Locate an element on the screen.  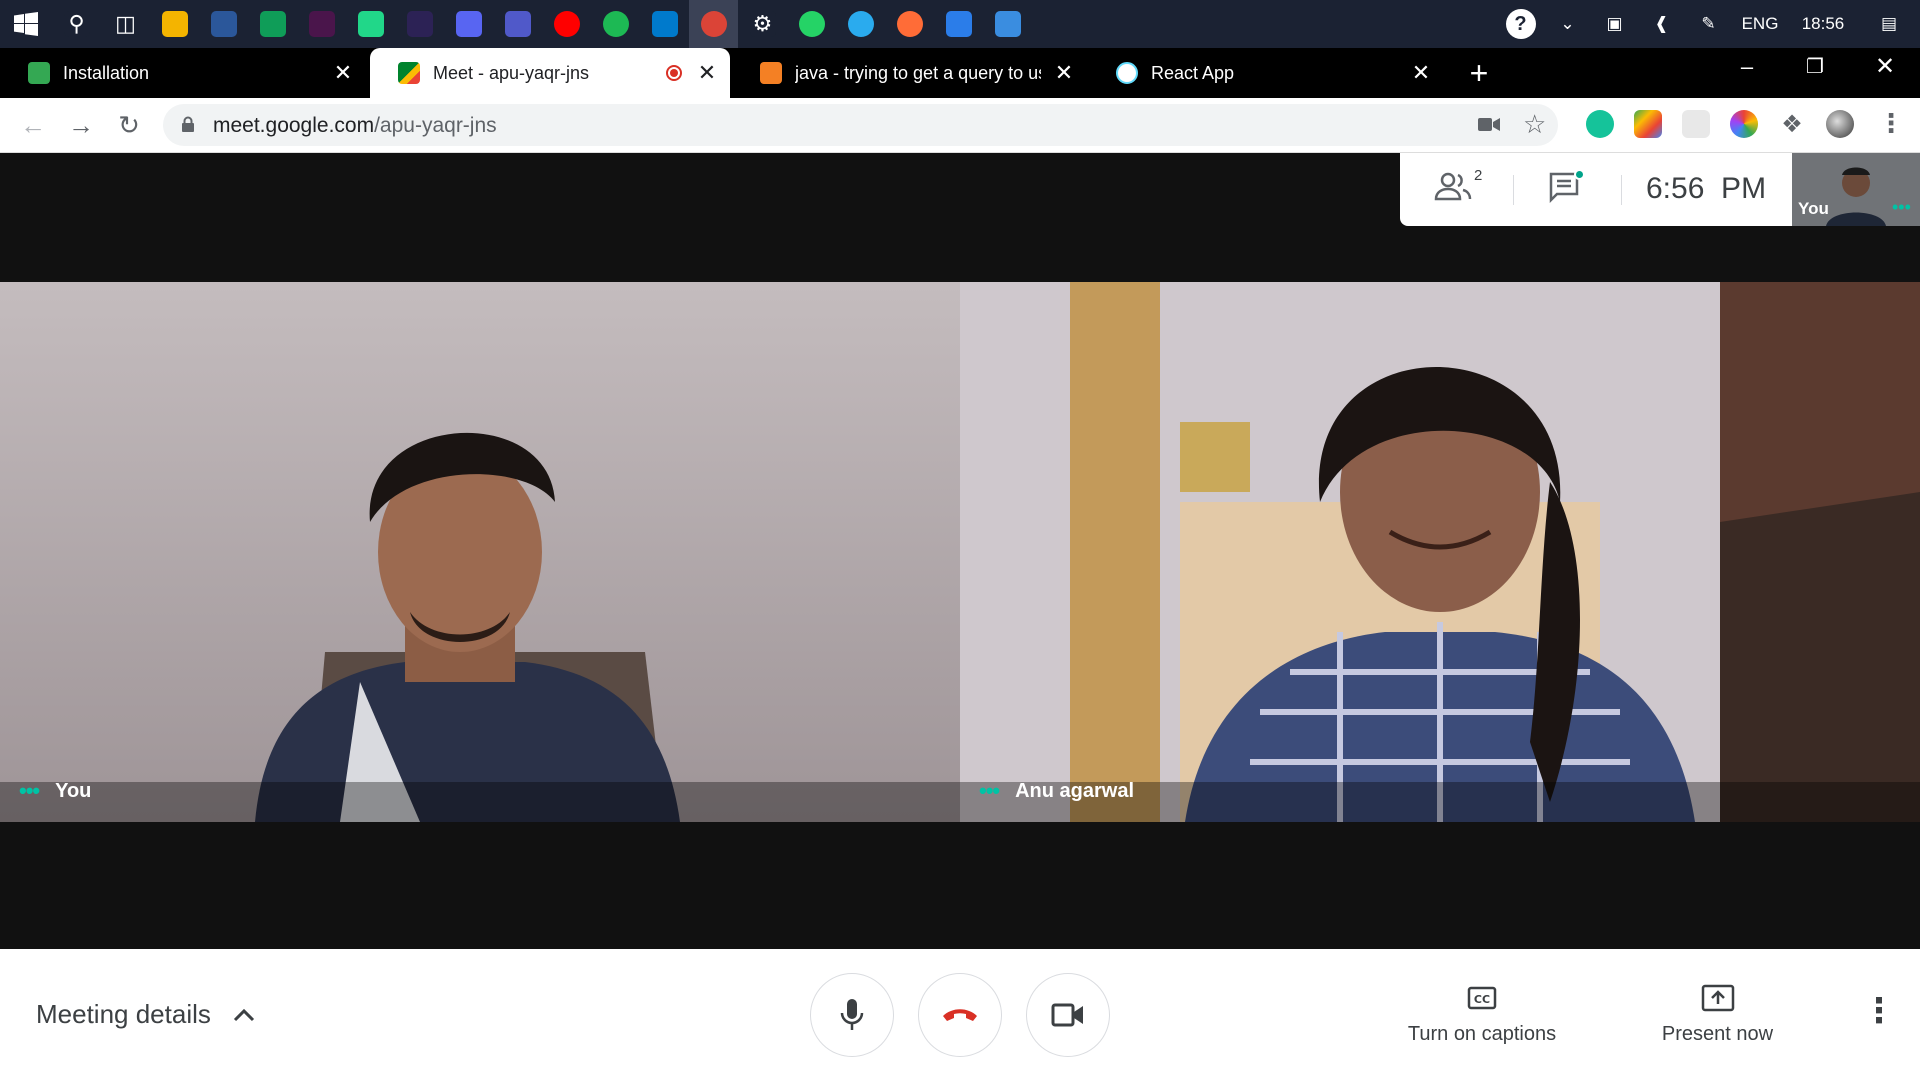
settings-gear-taskbar-button: ⚙ is located at coordinates (762, 24).